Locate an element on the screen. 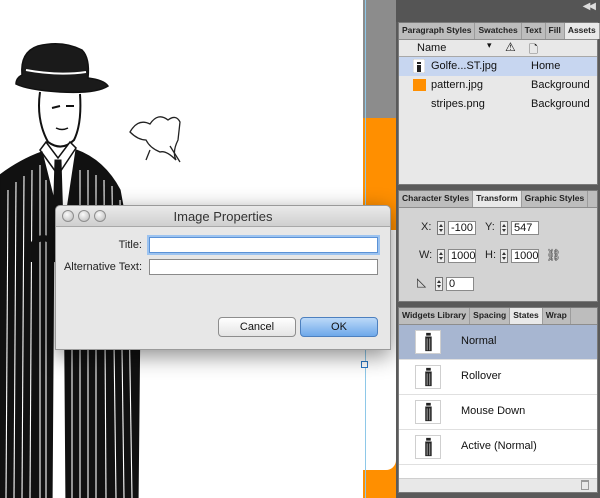 This screenshot has width=600, height=498. tab-fill: Fill is located at coordinates (555, 31).